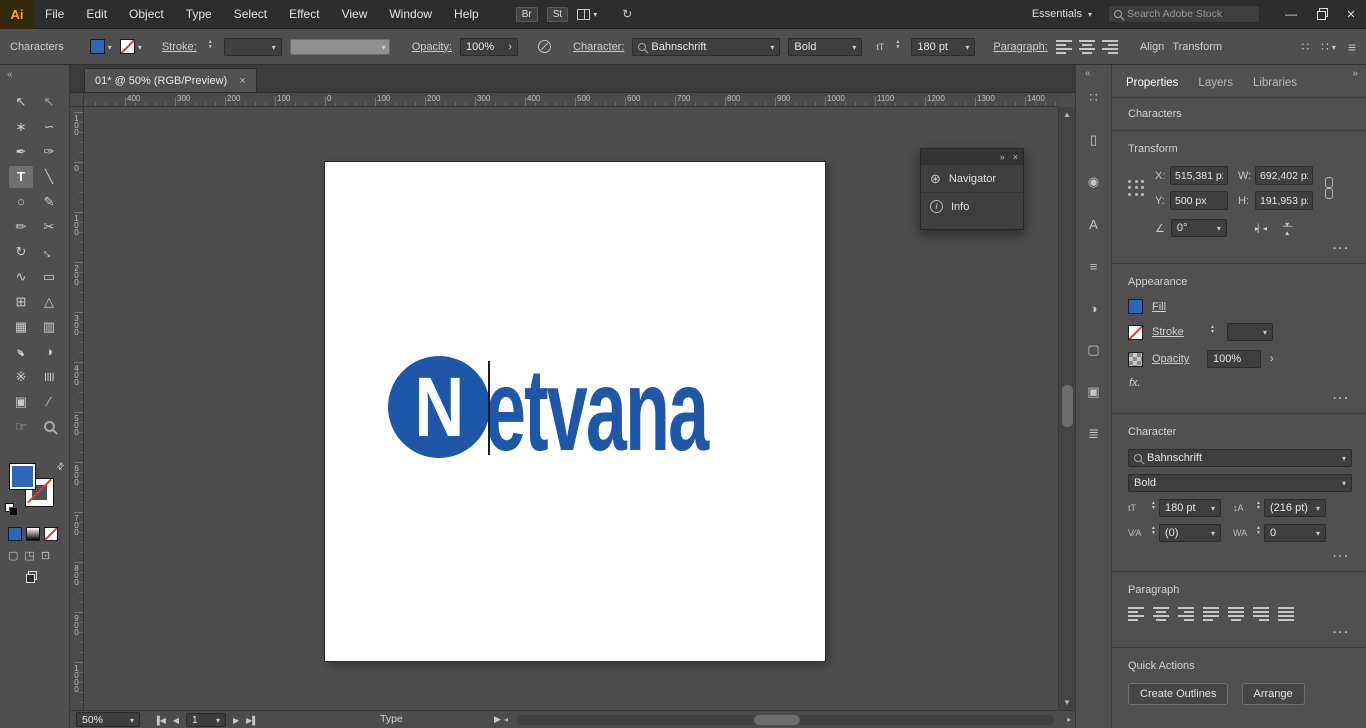 The width and height of the screenshot is (1366, 728). Describe the element at coordinates (21, 327) in the screenshot. I see `mesh-tool: ▦` at that location.